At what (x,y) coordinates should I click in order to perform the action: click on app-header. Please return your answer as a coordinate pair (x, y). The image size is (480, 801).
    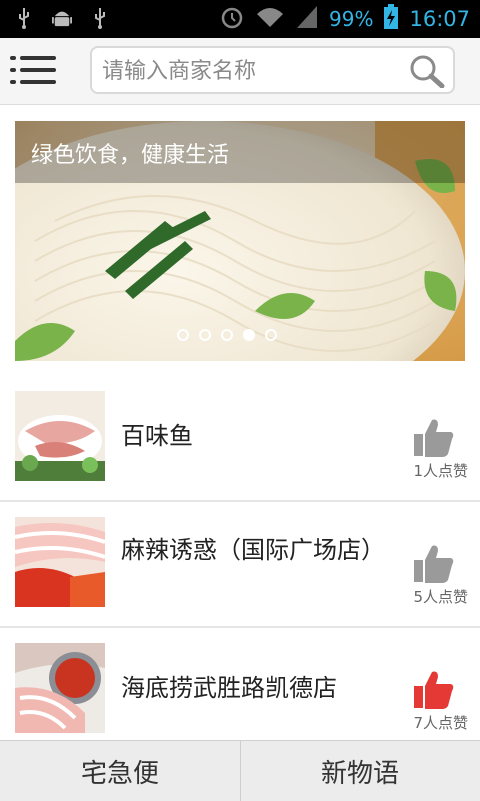
    Looking at the image, I should click on (240, 71).